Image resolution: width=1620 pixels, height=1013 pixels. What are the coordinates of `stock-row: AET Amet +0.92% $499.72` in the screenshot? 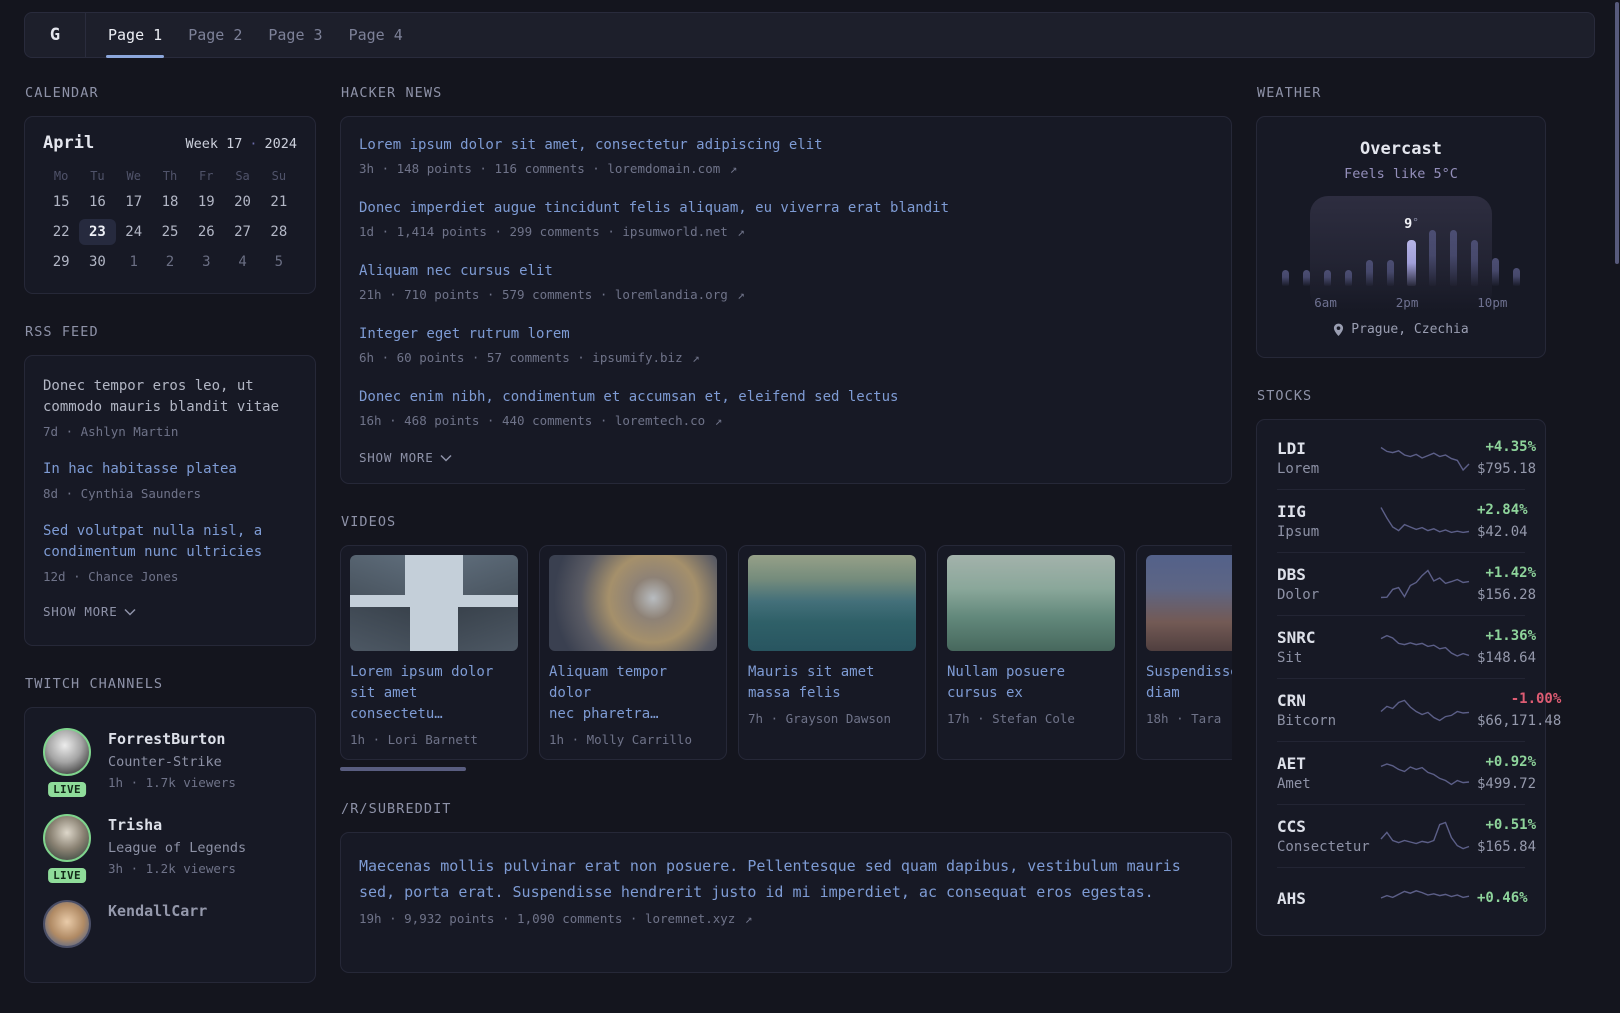 It's located at (1406, 772).